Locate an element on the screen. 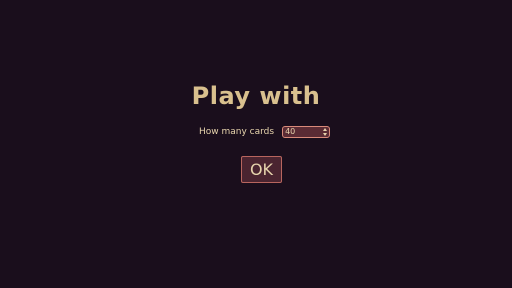 This screenshot has height=288, width=512. up-down-chevron-icon is located at coordinates (324, 132).